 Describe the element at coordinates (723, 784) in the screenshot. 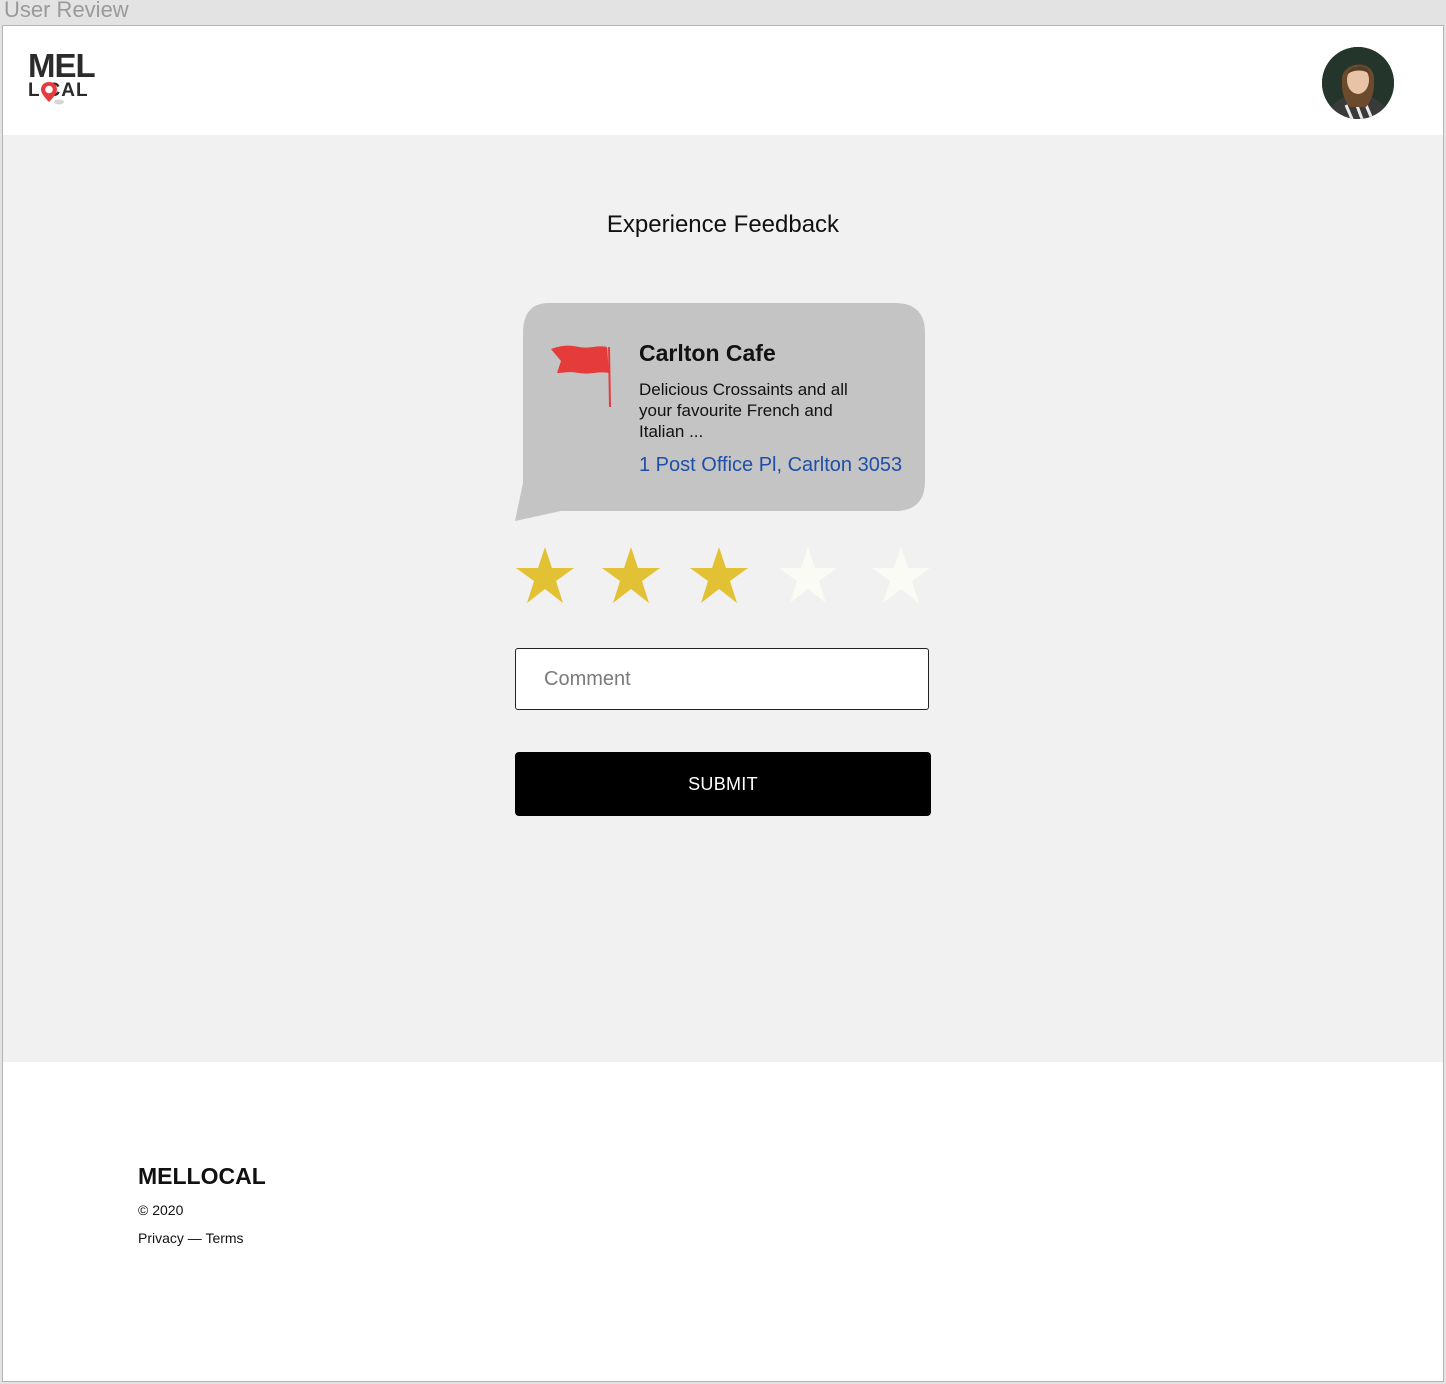

I see `submit-button: SUBMIT` at that location.